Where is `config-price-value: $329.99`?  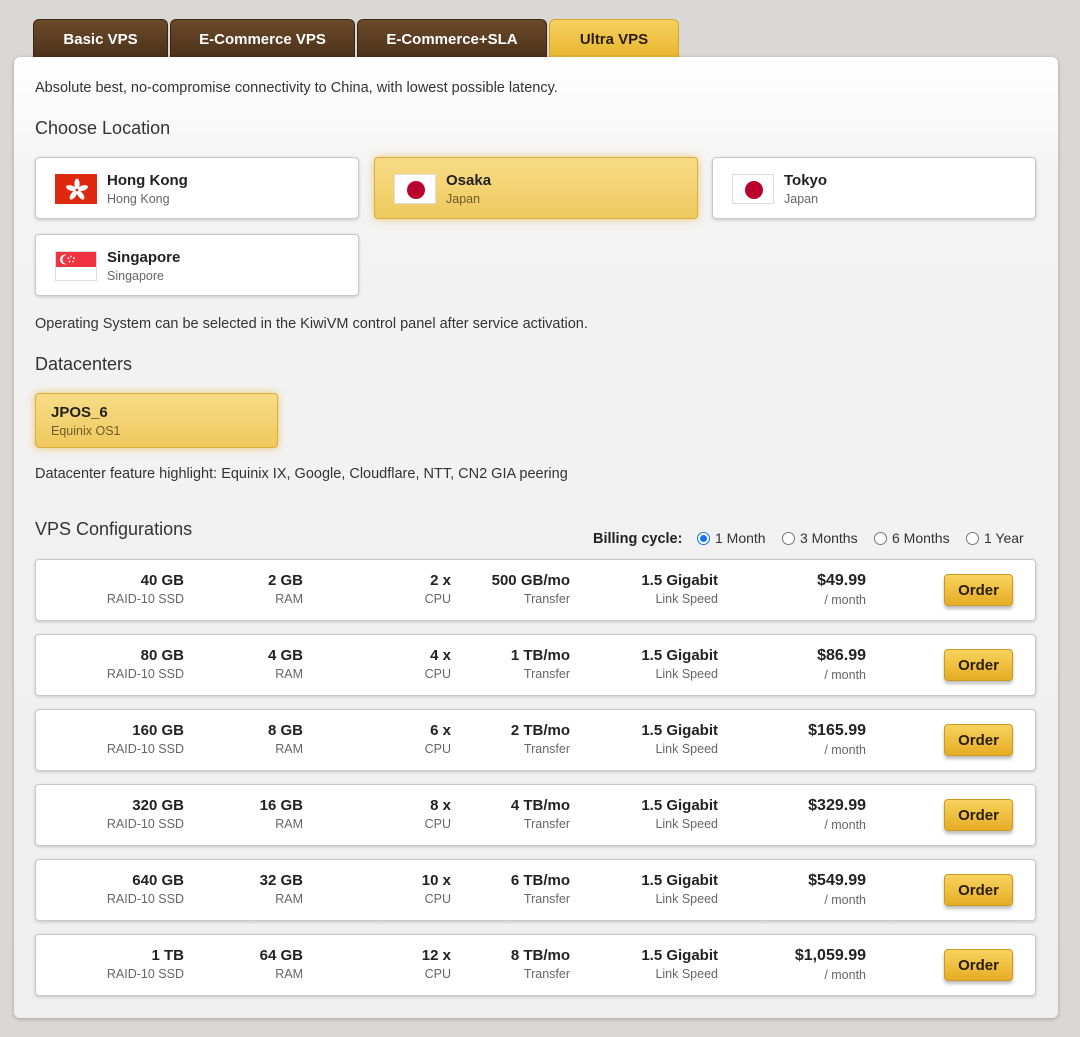 config-price-value: $329.99 is located at coordinates (837, 805).